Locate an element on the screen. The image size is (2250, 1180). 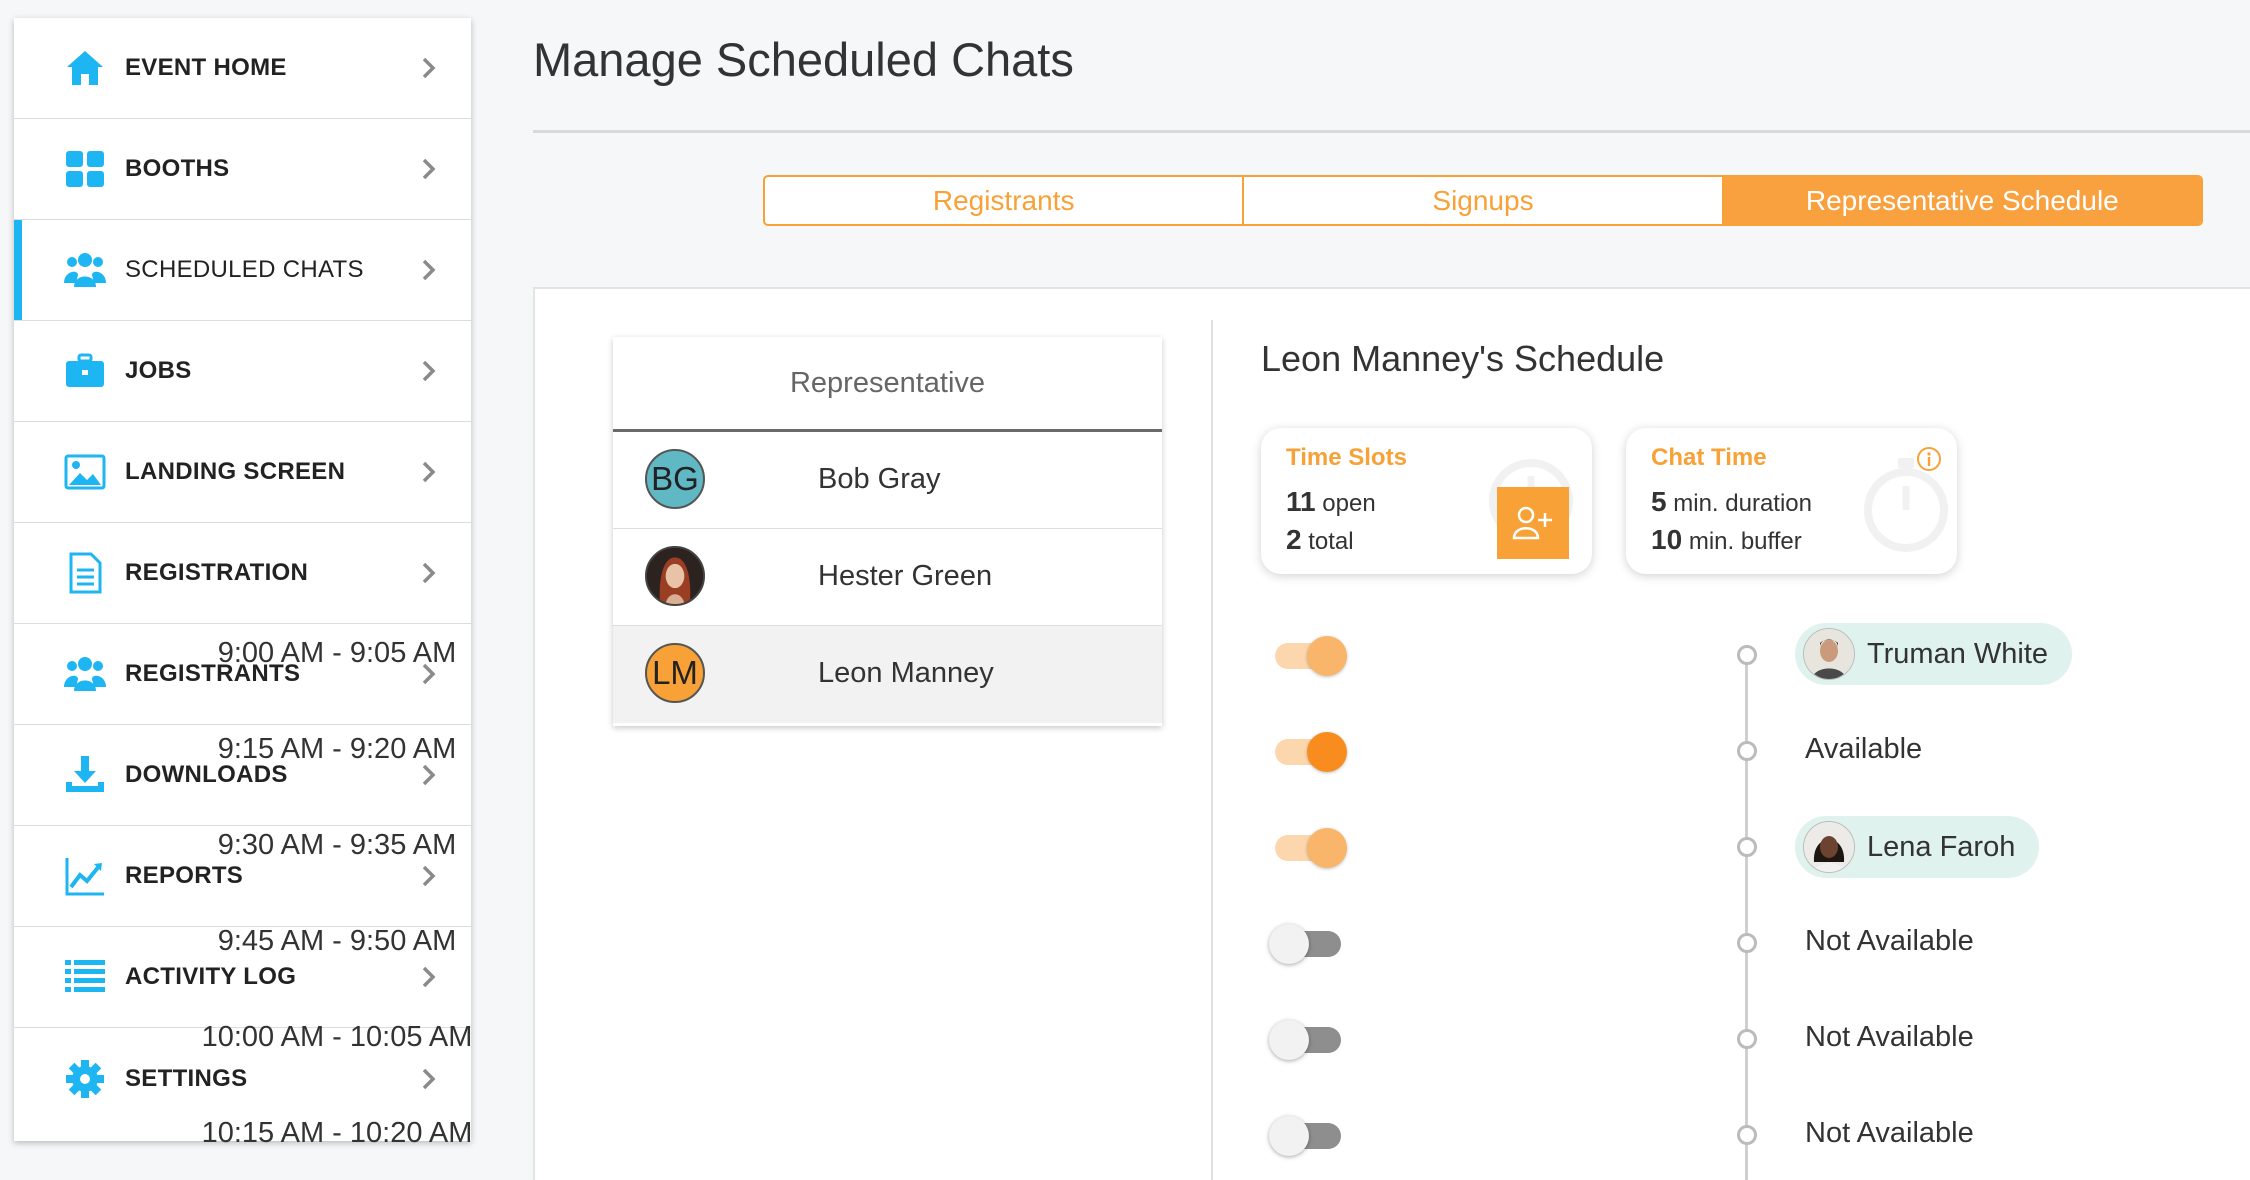
table-row: Hester Green is located at coordinates (887, 577).